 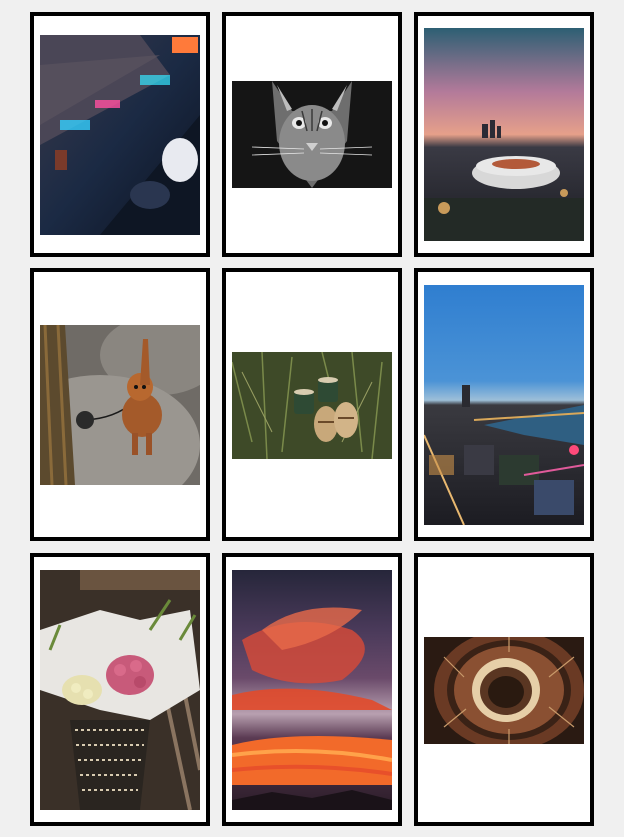 I want to click on coffee-cups-grass-photo, so click(x=312, y=405).